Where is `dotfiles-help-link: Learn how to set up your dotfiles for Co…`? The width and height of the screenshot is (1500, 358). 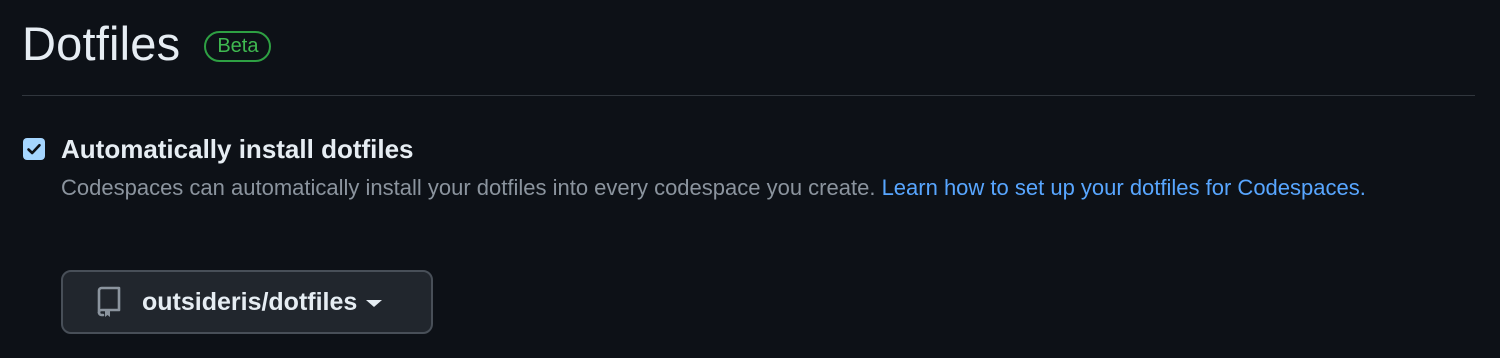
dotfiles-help-link: Learn how to set up your dotfiles for Co… is located at coordinates (1124, 187).